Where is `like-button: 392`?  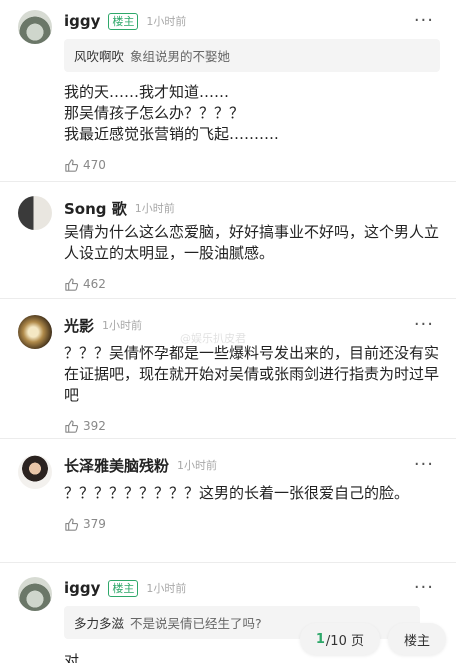 like-button: 392 is located at coordinates (252, 426).